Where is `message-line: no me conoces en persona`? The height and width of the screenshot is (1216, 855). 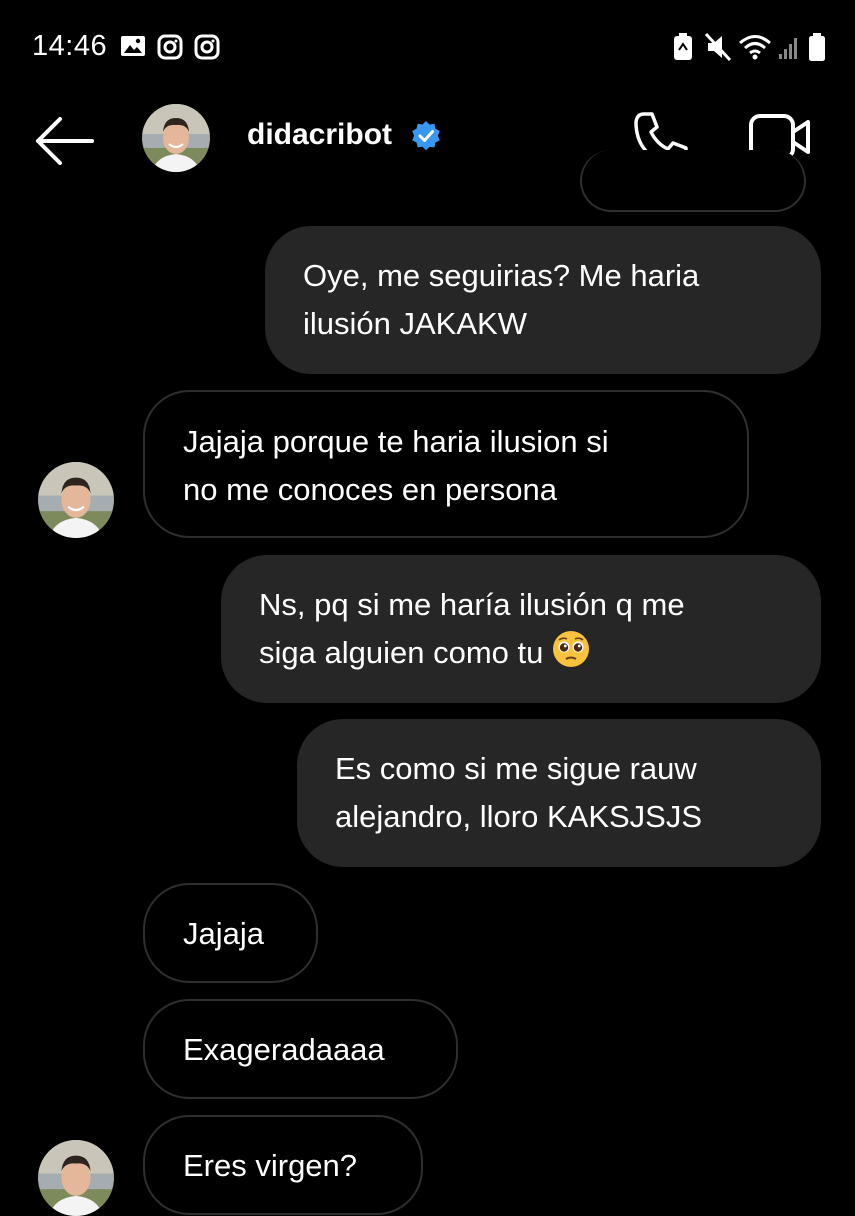
message-line: no me conoces en persona is located at coordinates (370, 489).